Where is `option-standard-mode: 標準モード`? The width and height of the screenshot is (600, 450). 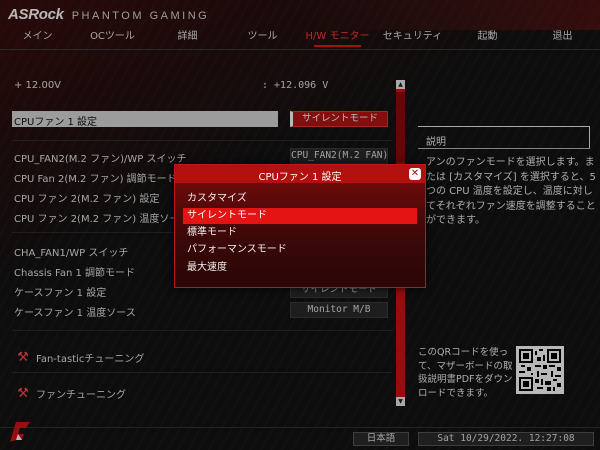
option-standard-mode: 標準モード is located at coordinates (300, 233).